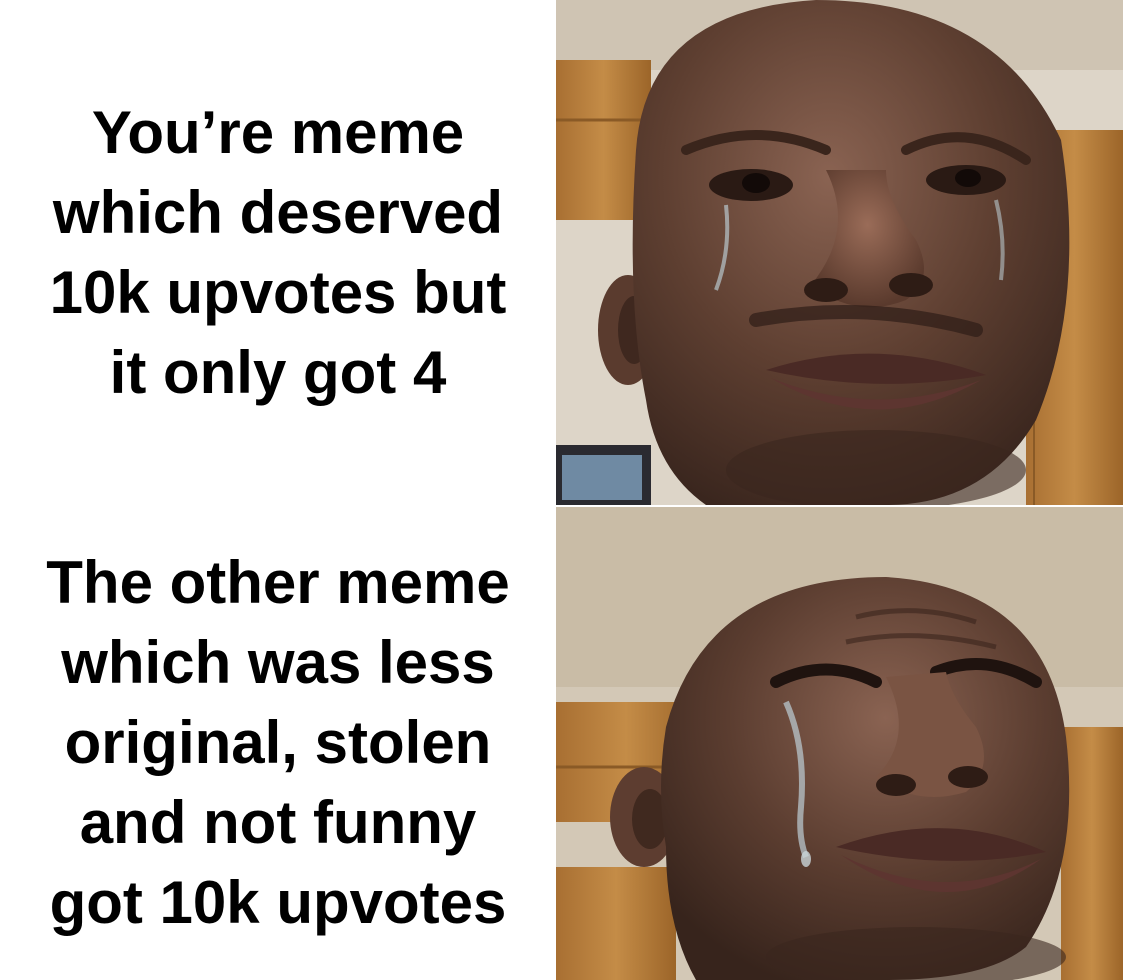  Describe the element at coordinates (278, 292) in the screenshot. I see `top-caption-line-3: 10k upvotes but` at that location.